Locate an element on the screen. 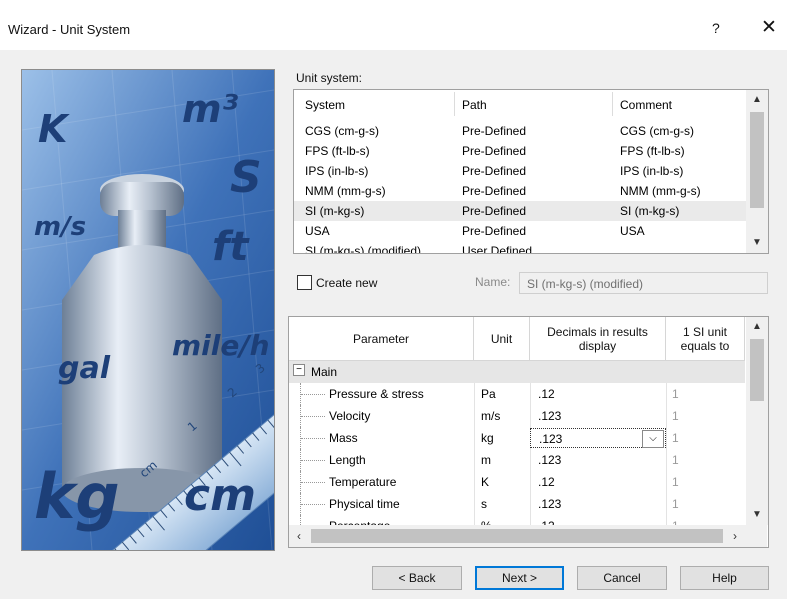  list-item: USA Pre-Defined USA is located at coordinates (520, 231).